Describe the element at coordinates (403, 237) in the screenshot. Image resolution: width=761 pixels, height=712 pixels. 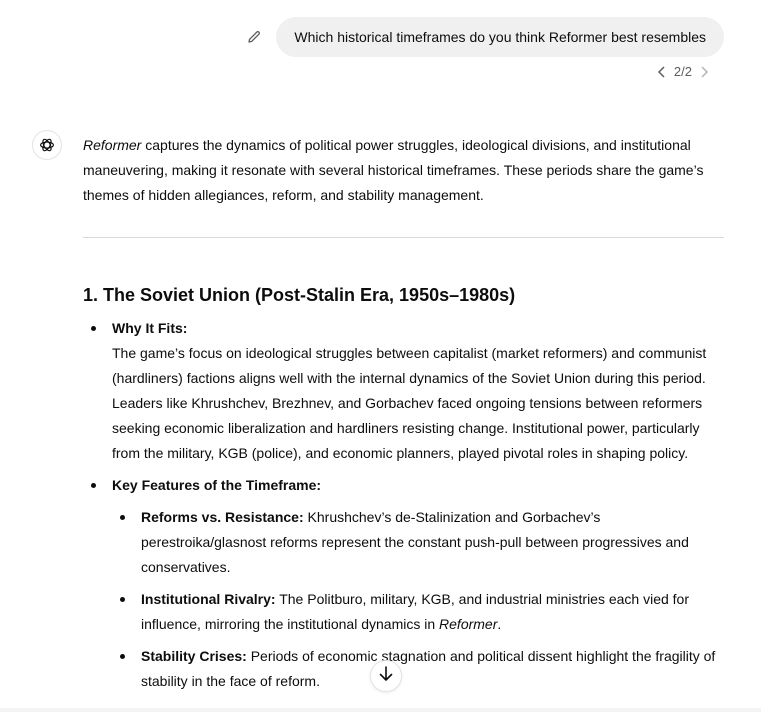
I see `section-divider` at that location.